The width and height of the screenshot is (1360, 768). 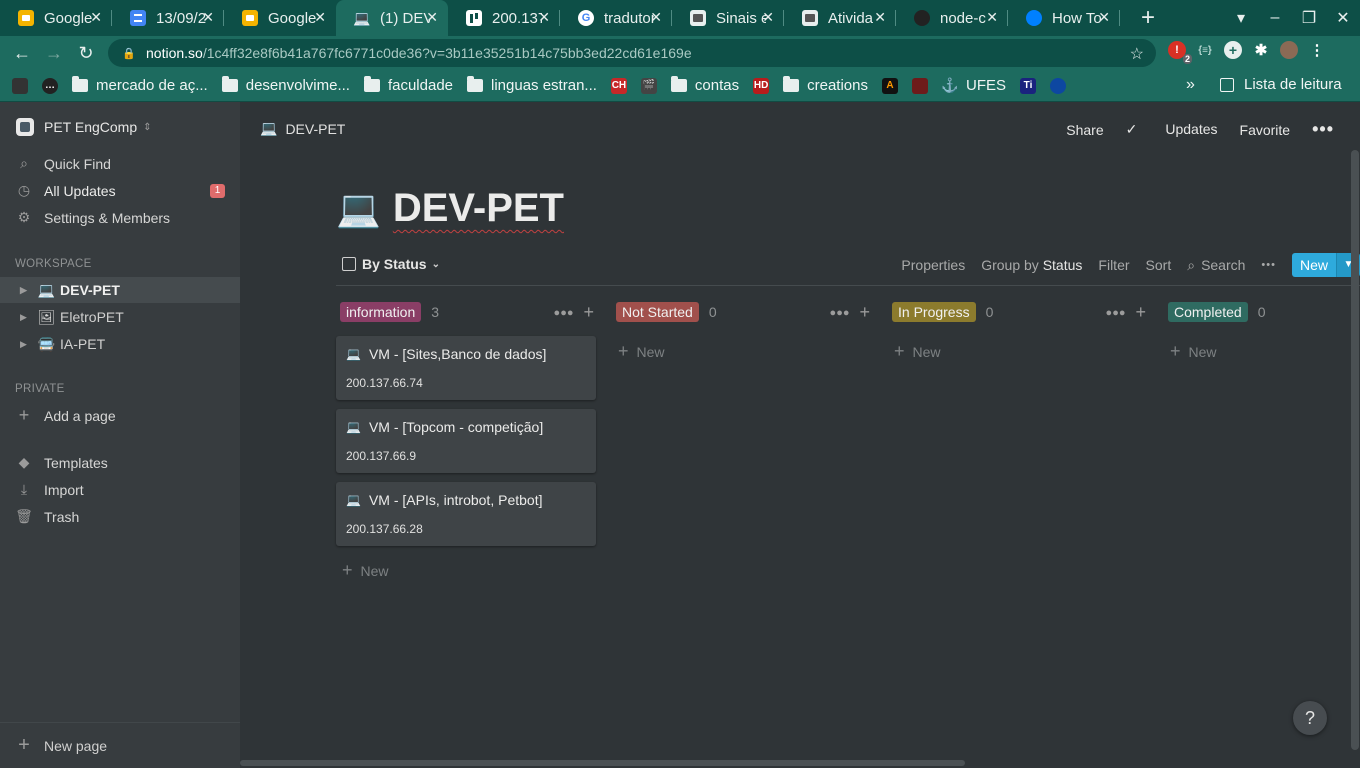 I want to click on reload-button: ↻, so click(x=86, y=53).